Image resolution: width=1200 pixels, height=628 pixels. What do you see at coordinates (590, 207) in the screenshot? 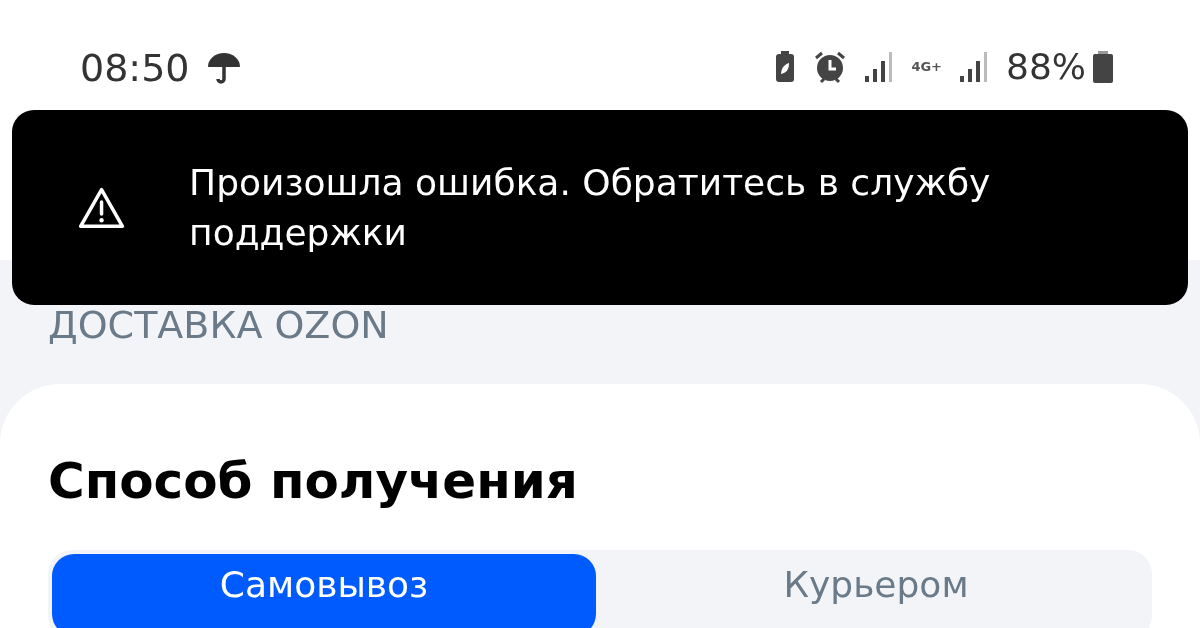
I see `error-message: Произошла ошибка. Обратитесь в службу поддержки` at bounding box center [590, 207].